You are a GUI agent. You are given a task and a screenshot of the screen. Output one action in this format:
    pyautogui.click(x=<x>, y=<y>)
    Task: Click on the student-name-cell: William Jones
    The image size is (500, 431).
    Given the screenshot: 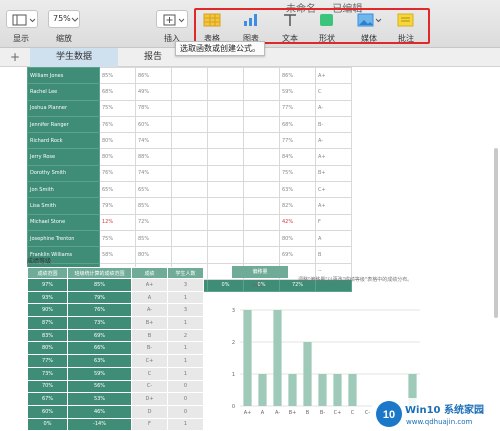 What is the action you would take?
    pyautogui.click(x=63, y=75)
    